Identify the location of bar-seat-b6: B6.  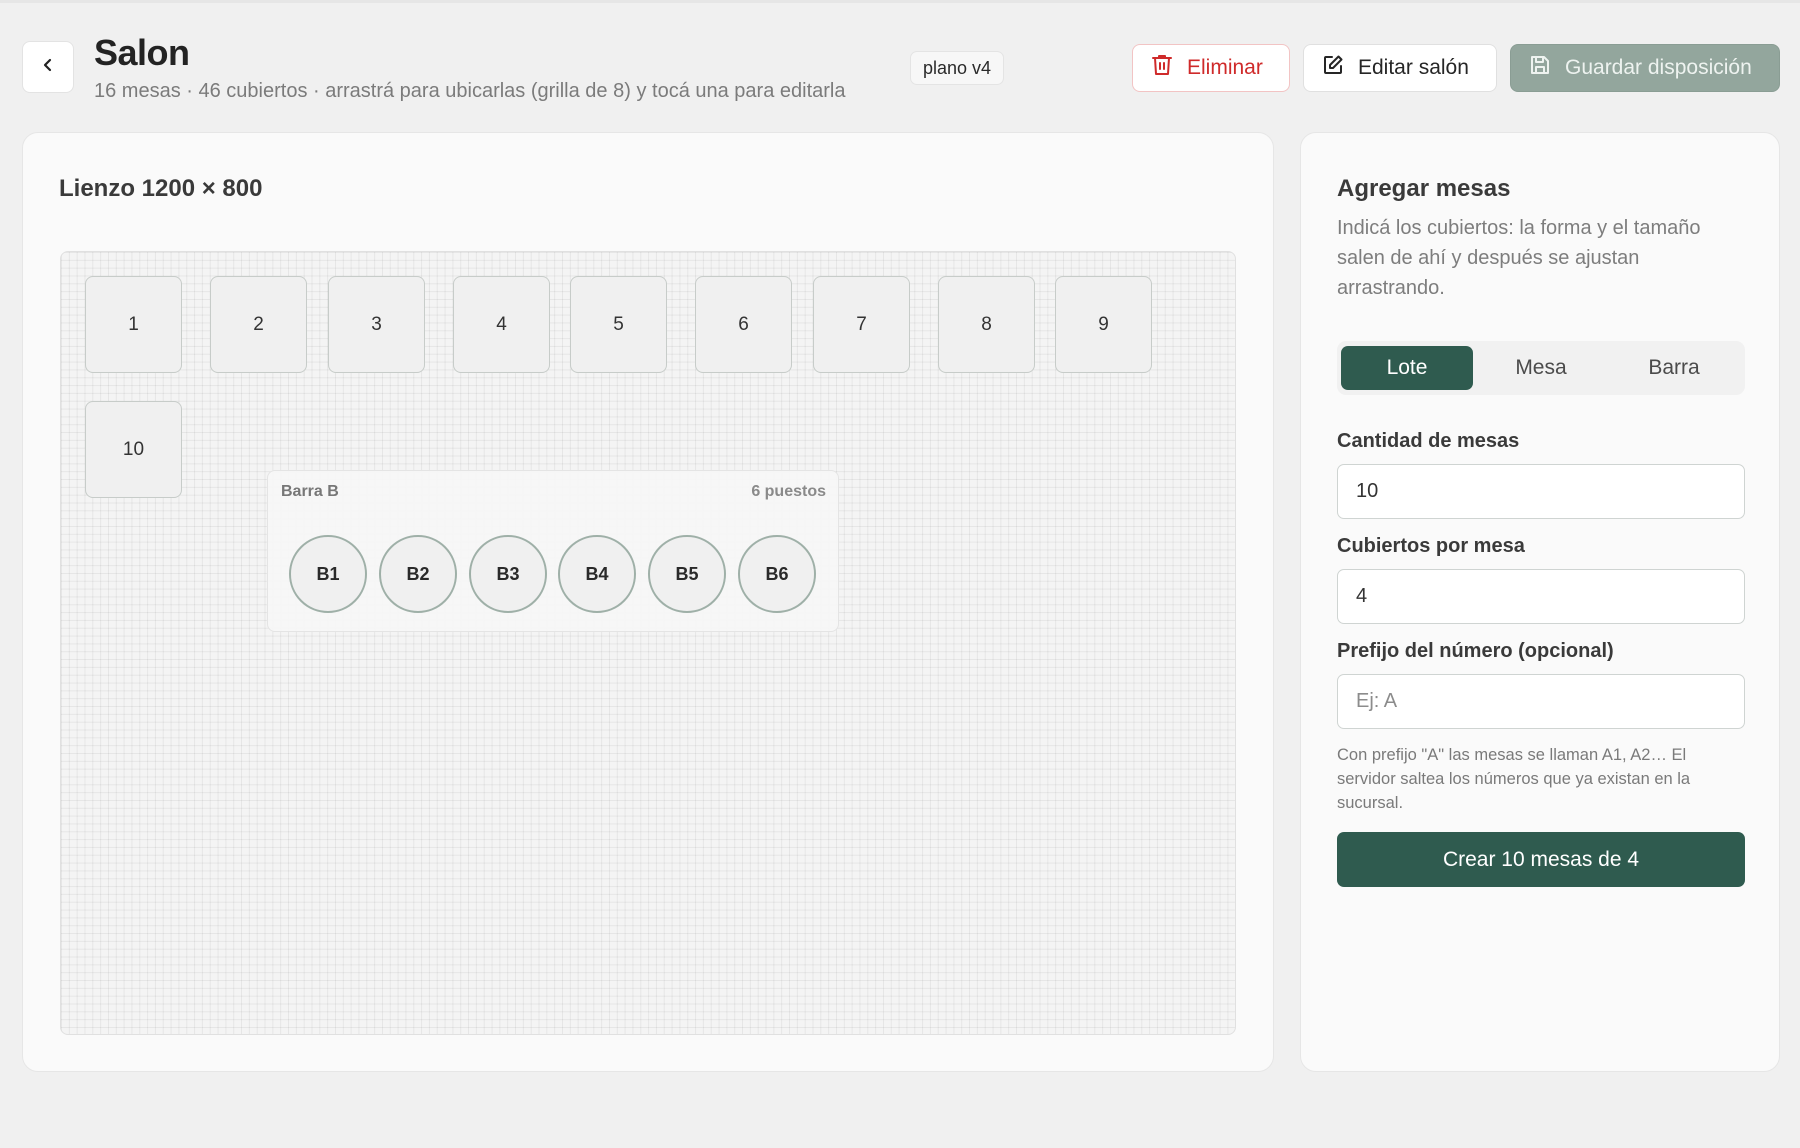
(777, 574).